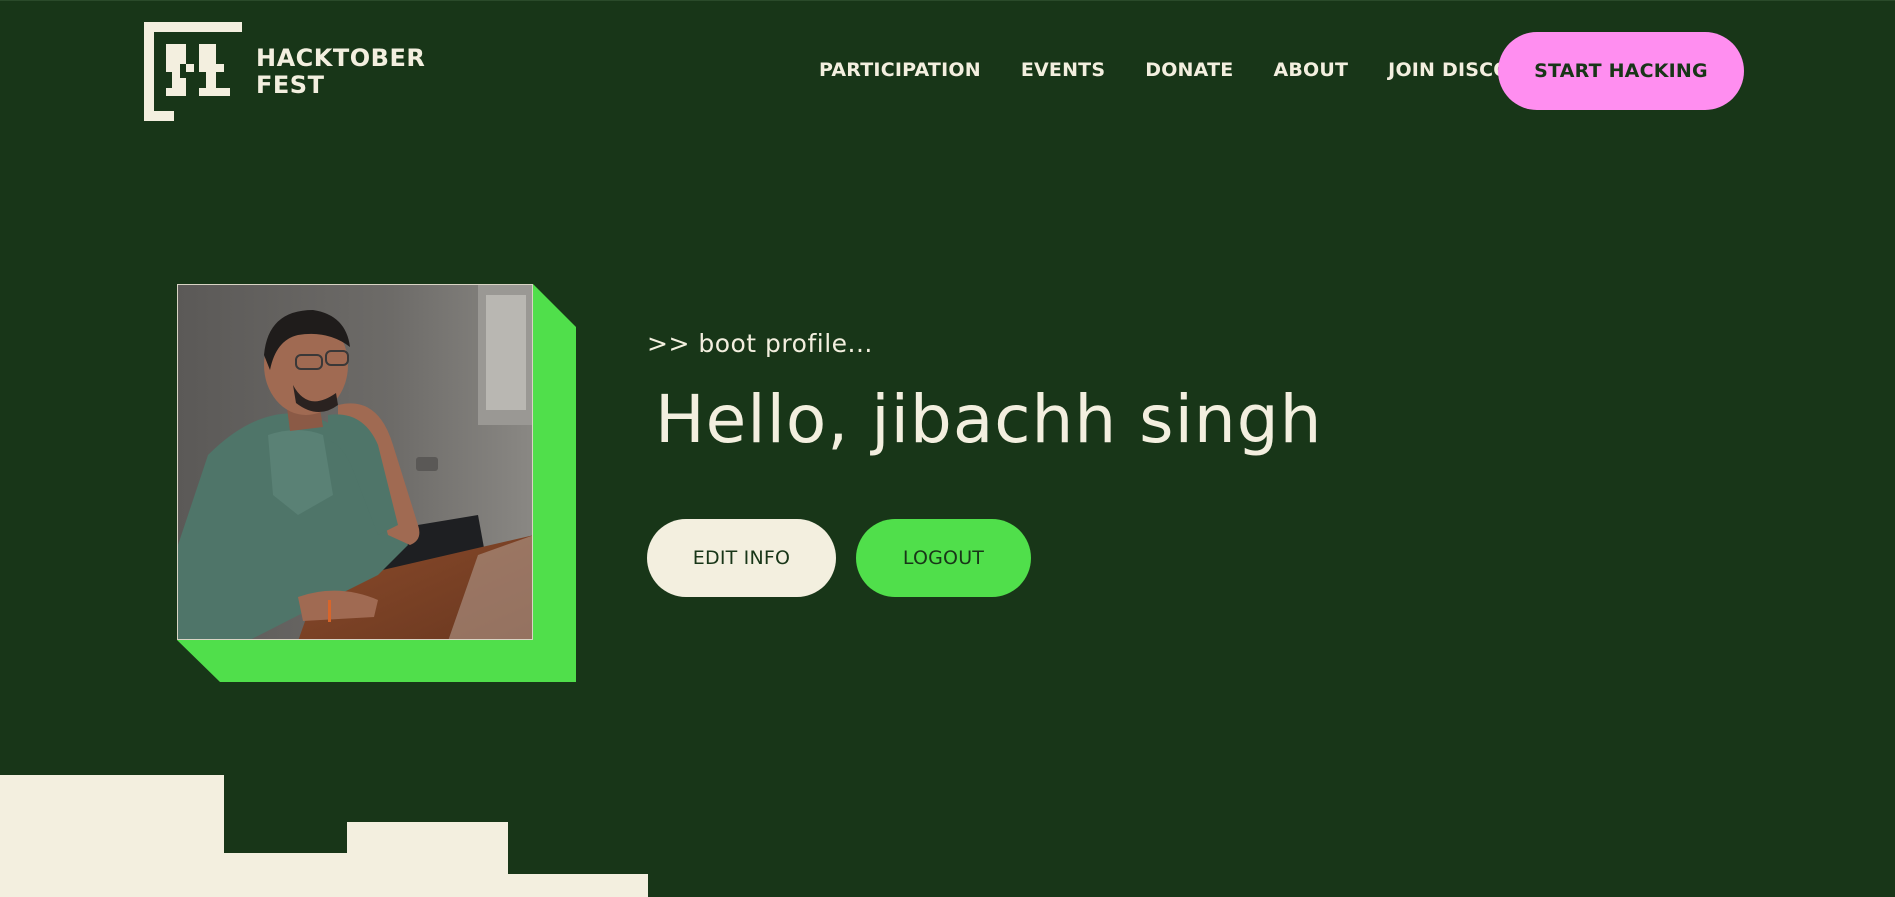 The height and width of the screenshot is (897, 1895). What do you see at coordinates (290, 84) in the screenshot?
I see `logo-line-2: FEST` at bounding box center [290, 84].